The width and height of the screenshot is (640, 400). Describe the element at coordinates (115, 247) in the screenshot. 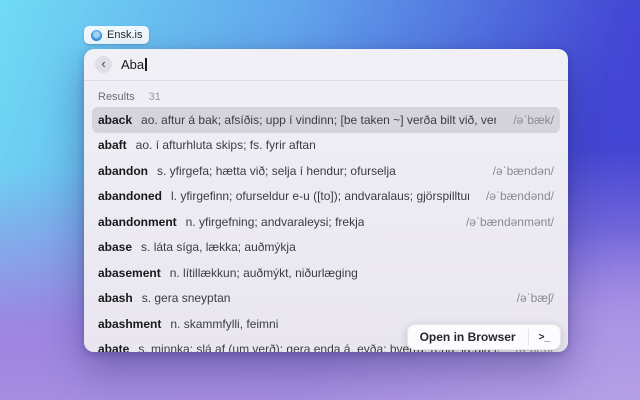

I see `result-word: abase` at that location.